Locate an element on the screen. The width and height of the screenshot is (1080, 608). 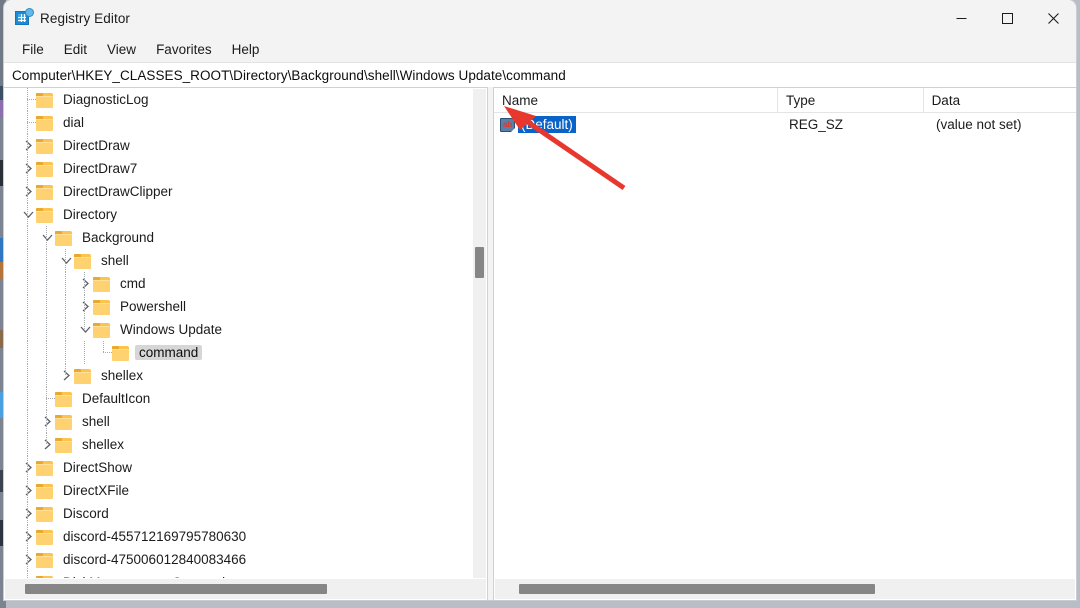
tree-node: Windows Update is located at coordinates (238, 329).